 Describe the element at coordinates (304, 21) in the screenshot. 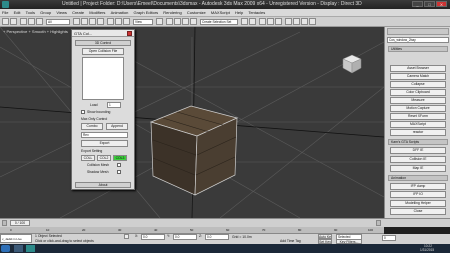

I see `rendered-frame-icon` at that location.